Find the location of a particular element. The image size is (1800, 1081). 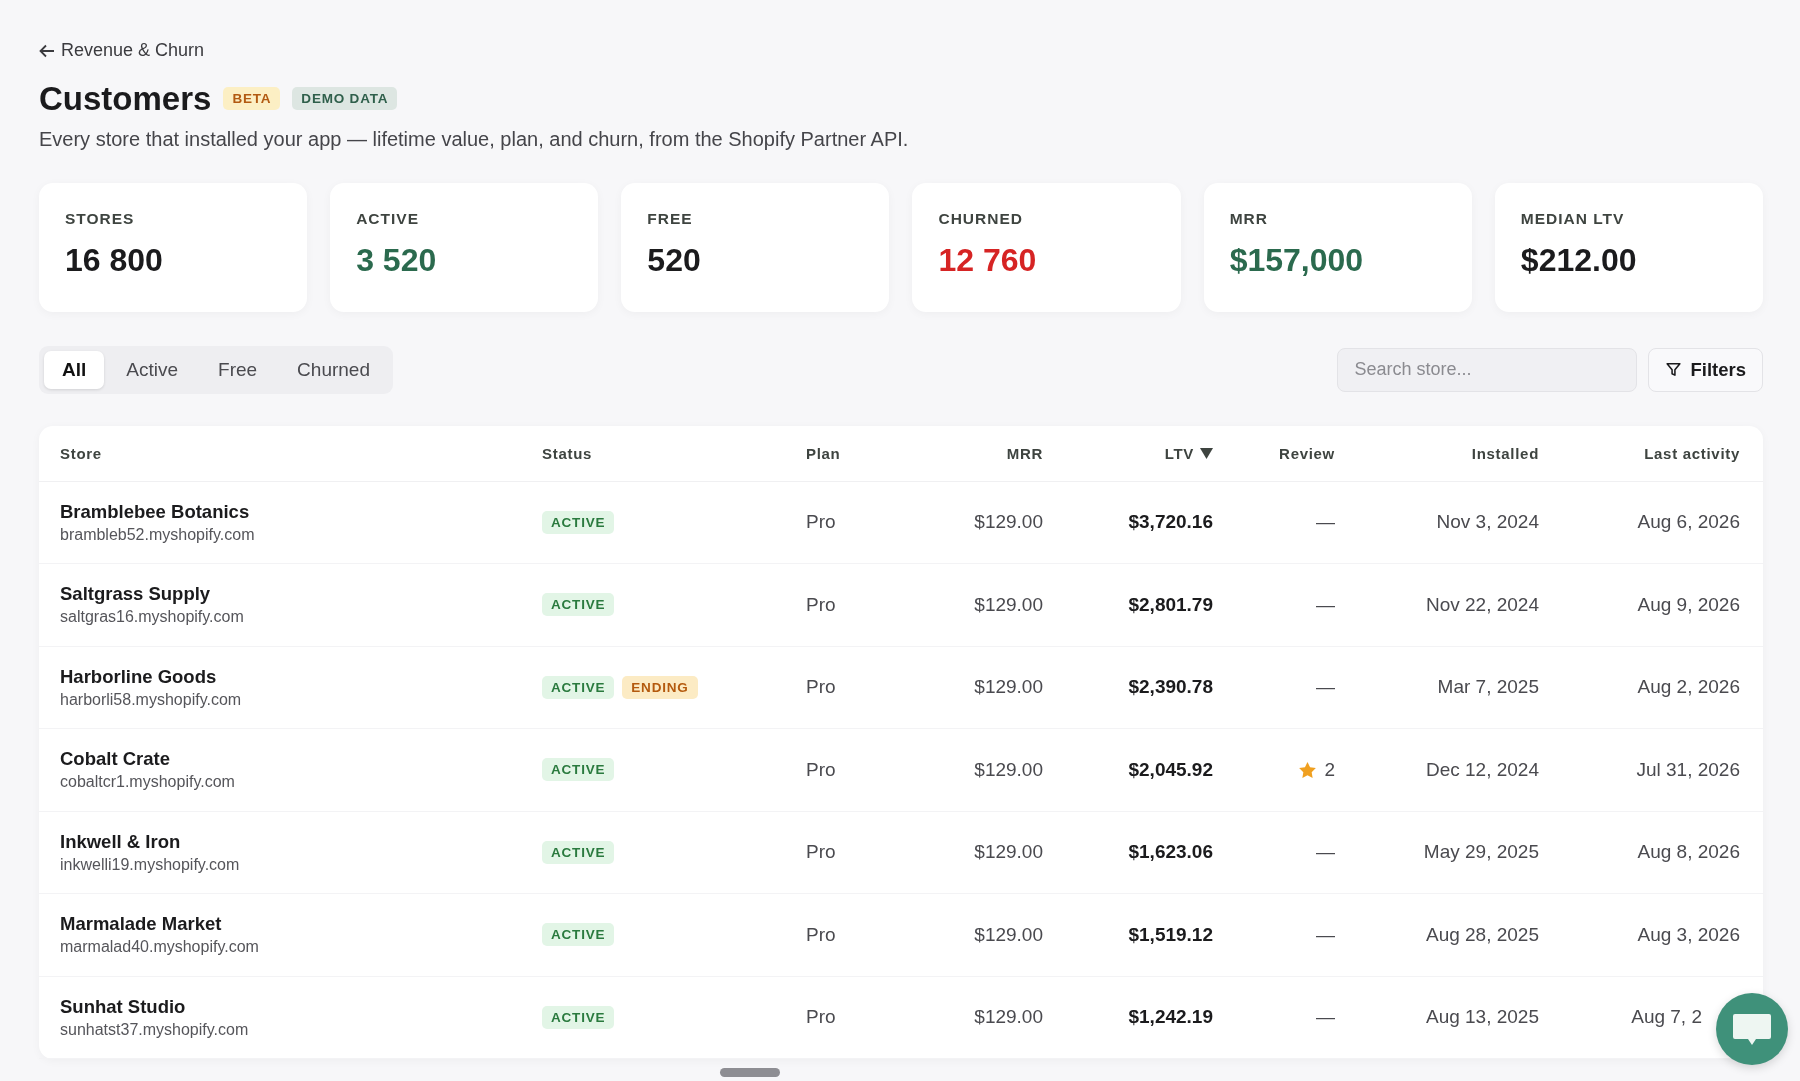

ltv-cell-text: $1,519.12 is located at coordinates (1170, 934).